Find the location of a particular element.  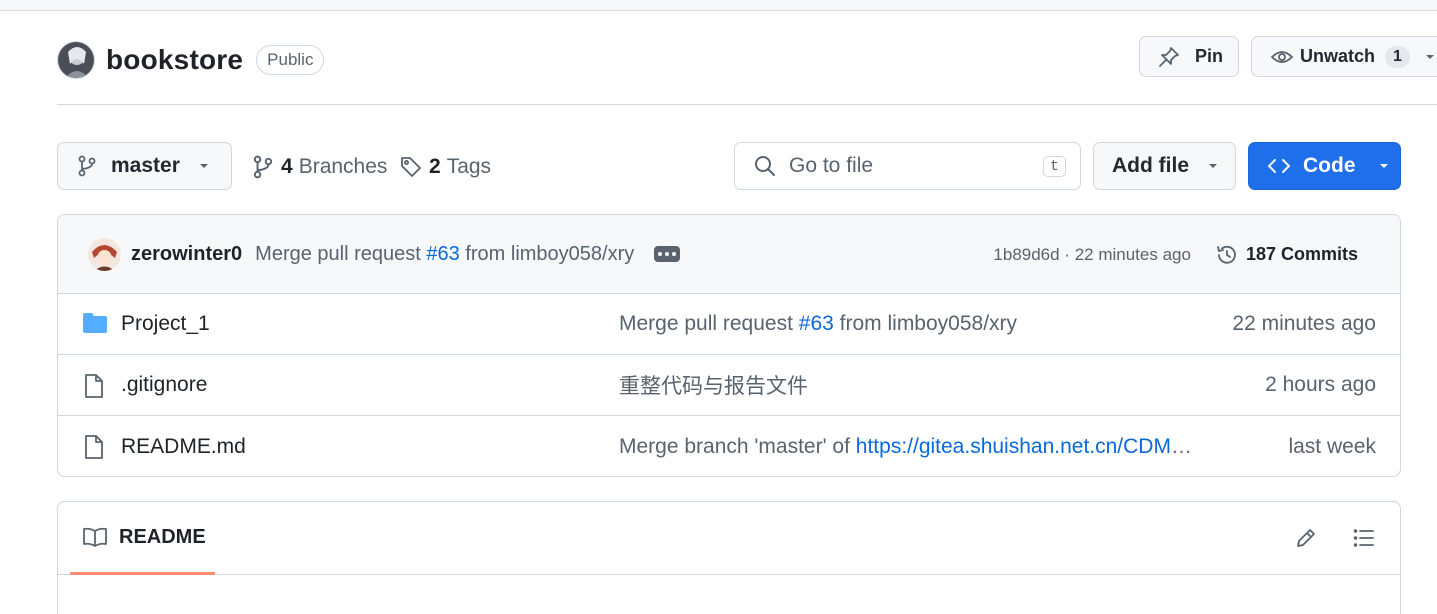

file-commit-age: last week is located at coordinates (1332, 446).